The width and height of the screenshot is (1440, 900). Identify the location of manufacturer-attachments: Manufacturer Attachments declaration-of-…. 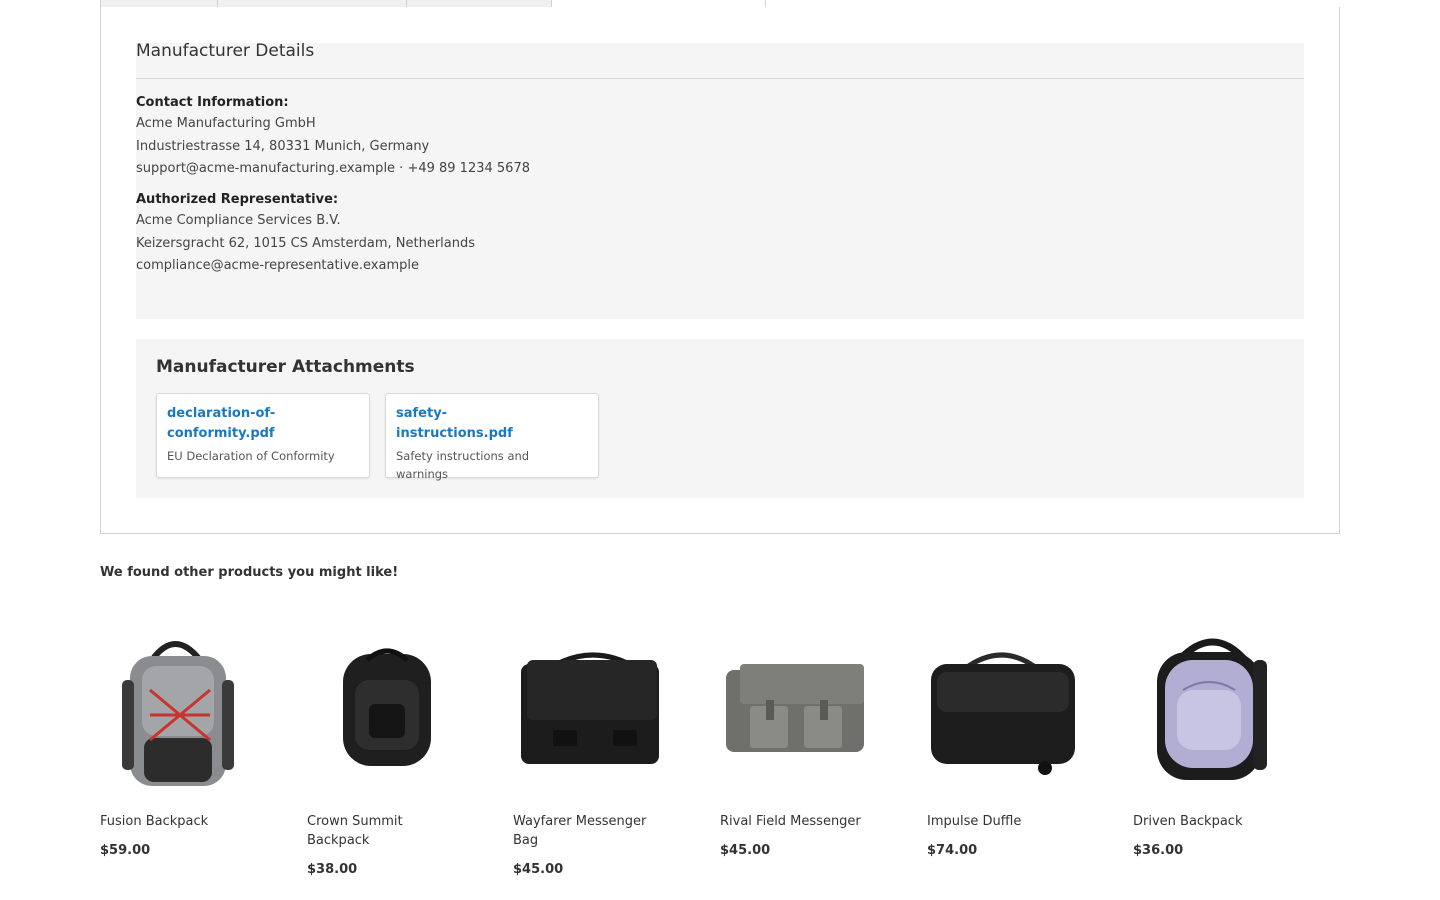
(720, 418).